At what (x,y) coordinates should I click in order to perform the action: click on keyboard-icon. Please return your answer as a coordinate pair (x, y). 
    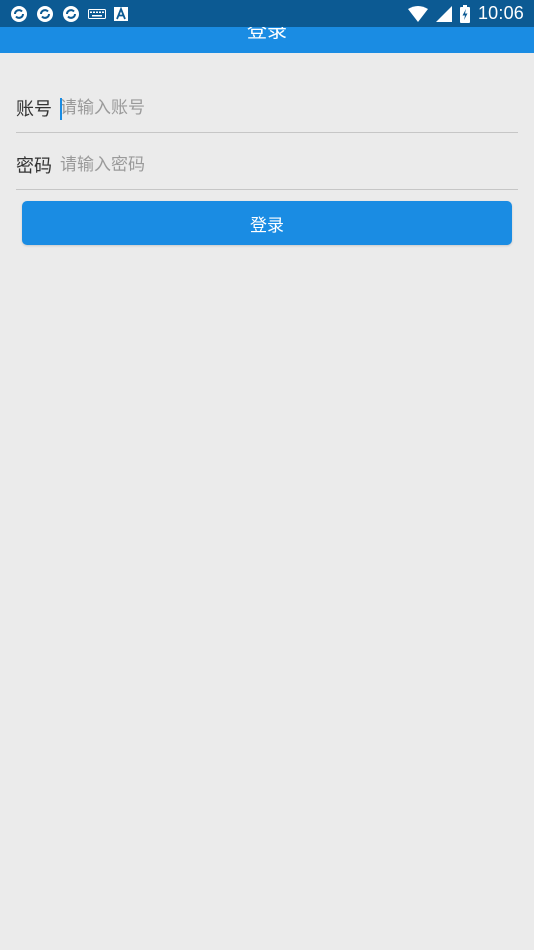
    Looking at the image, I should click on (97, 14).